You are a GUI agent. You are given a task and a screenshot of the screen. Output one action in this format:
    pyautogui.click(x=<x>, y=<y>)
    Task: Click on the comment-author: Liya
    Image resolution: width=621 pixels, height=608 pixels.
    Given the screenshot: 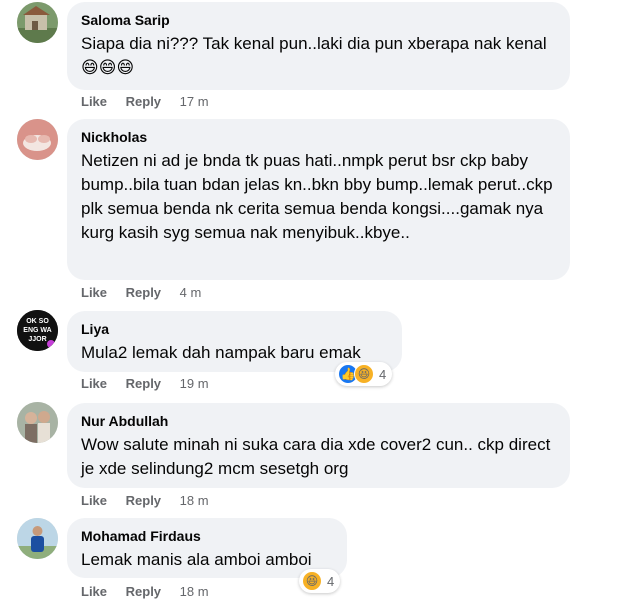 What is the action you would take?
    pyautogui.click(x=234, y=329)
    